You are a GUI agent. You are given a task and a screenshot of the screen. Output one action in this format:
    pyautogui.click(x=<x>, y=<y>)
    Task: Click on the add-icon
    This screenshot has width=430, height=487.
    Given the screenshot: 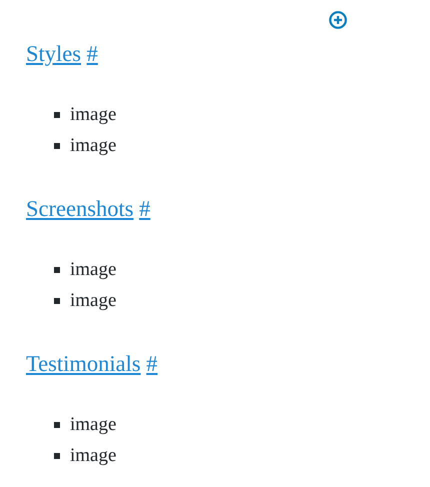 What is the action you would take?
    pyautogui.click(x=338, y=20)
    